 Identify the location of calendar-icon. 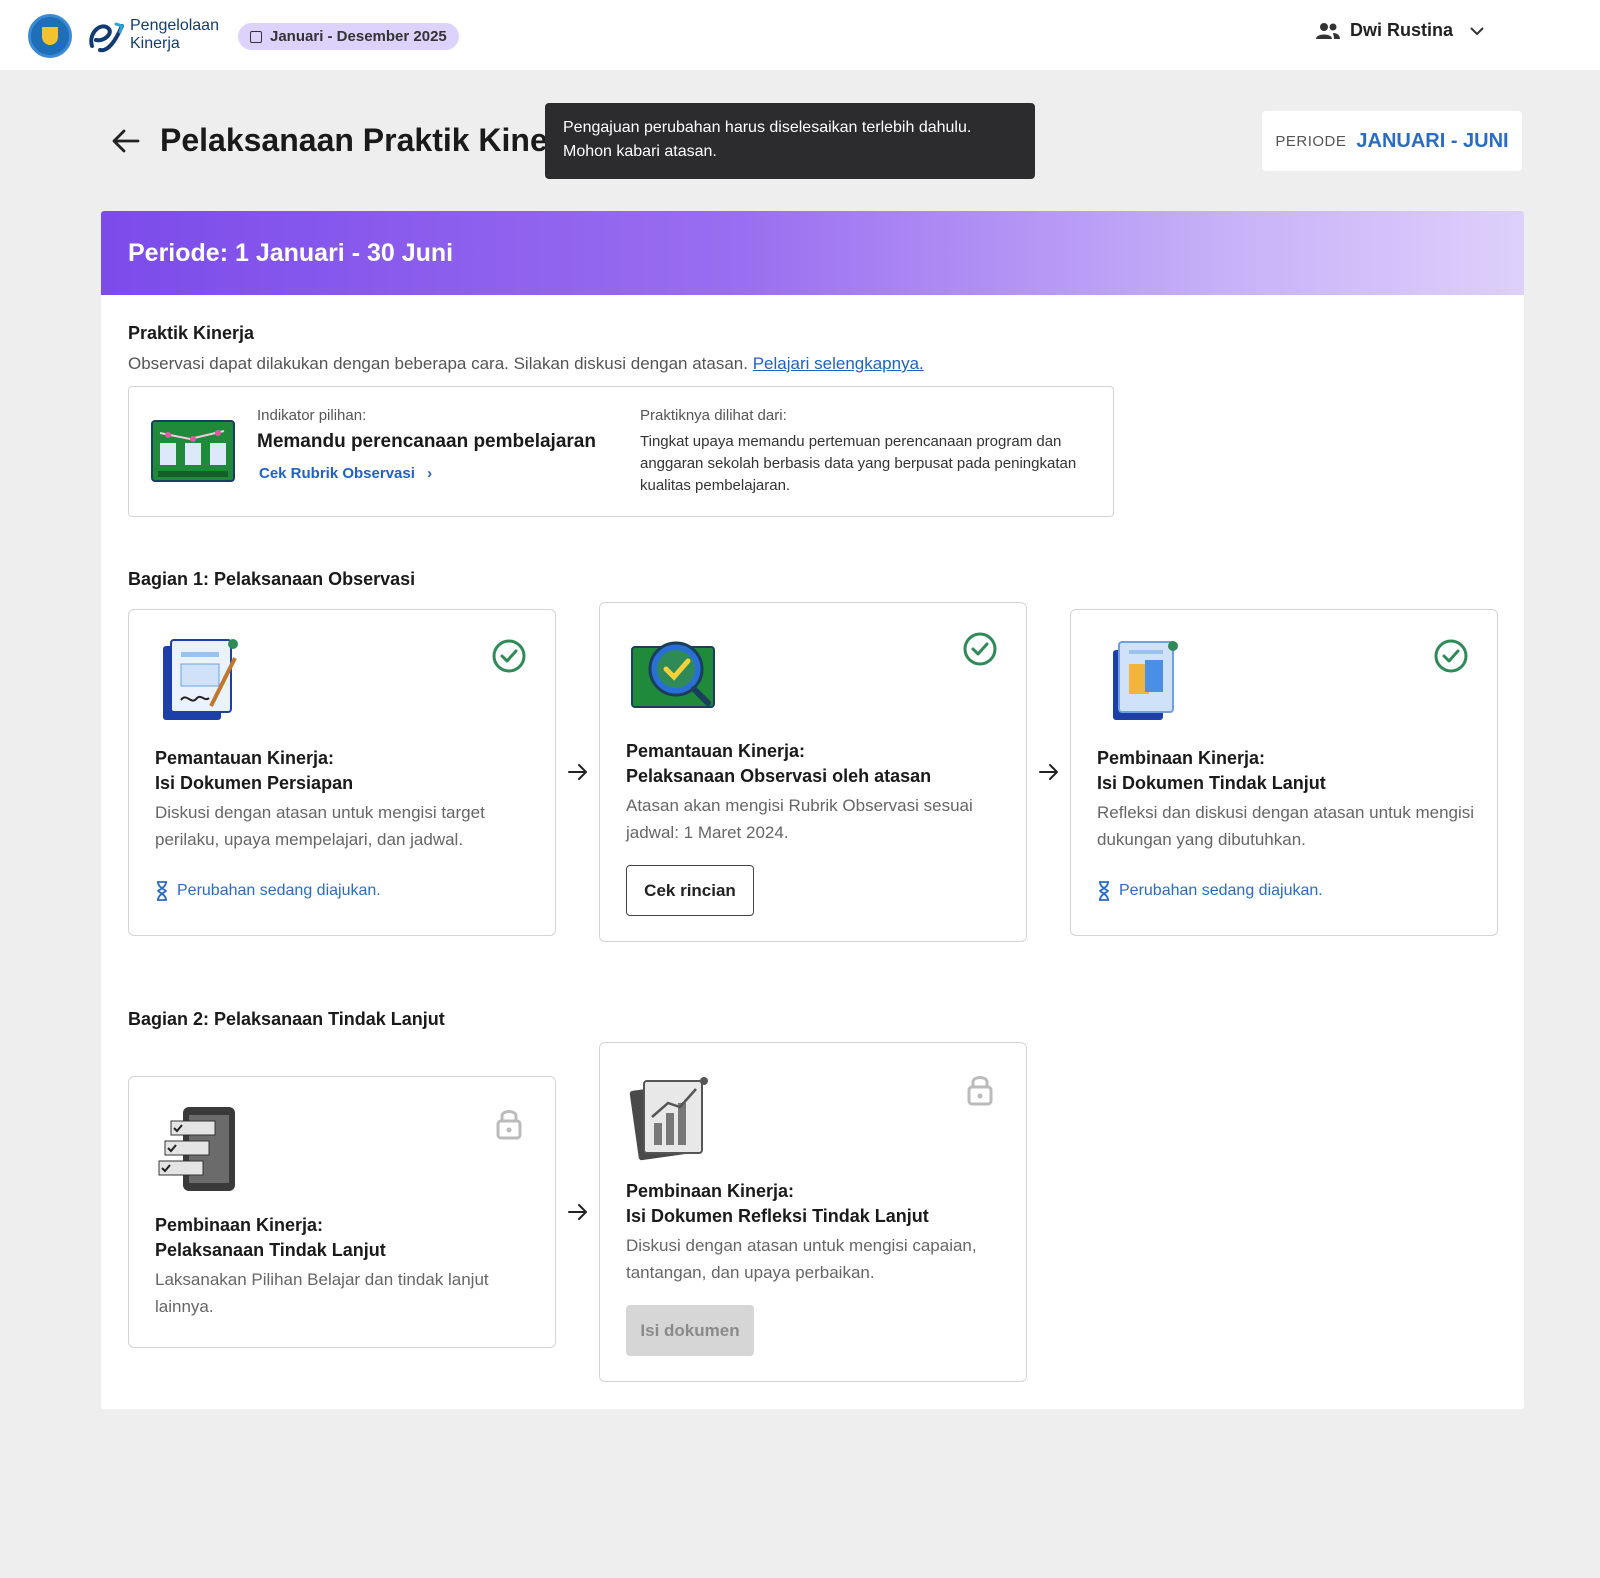
(256, 36).